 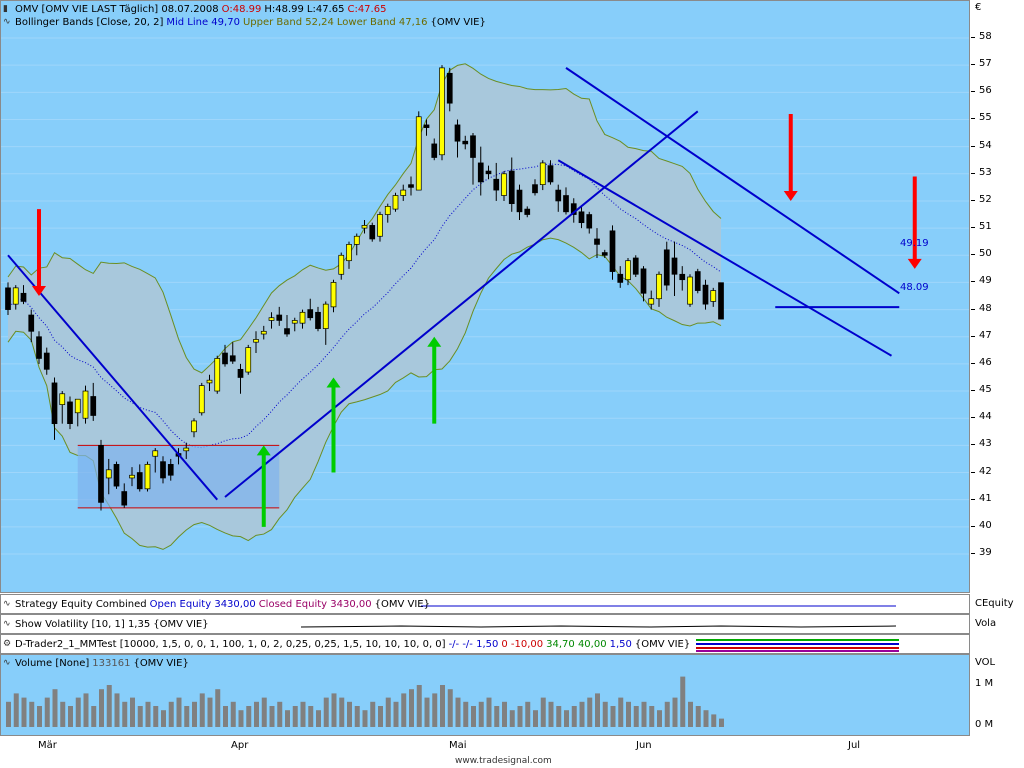 What do you see at coordinates (978, 7) in the screenshot?
I see `currency-label: €` at bounding box center [978, 7].